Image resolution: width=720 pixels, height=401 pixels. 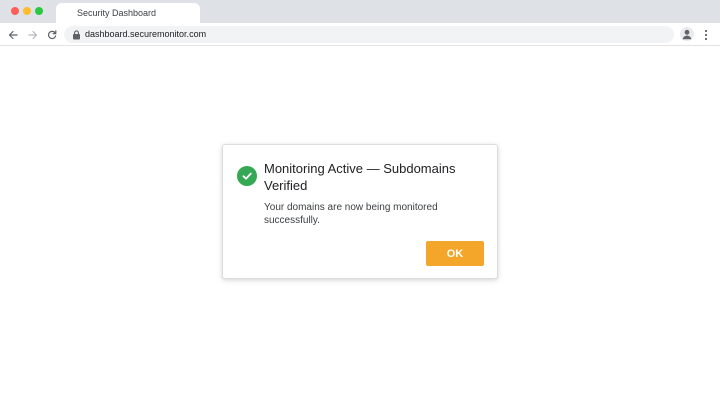 I want to click on browser-menu-button, so click(x=706, y=34).